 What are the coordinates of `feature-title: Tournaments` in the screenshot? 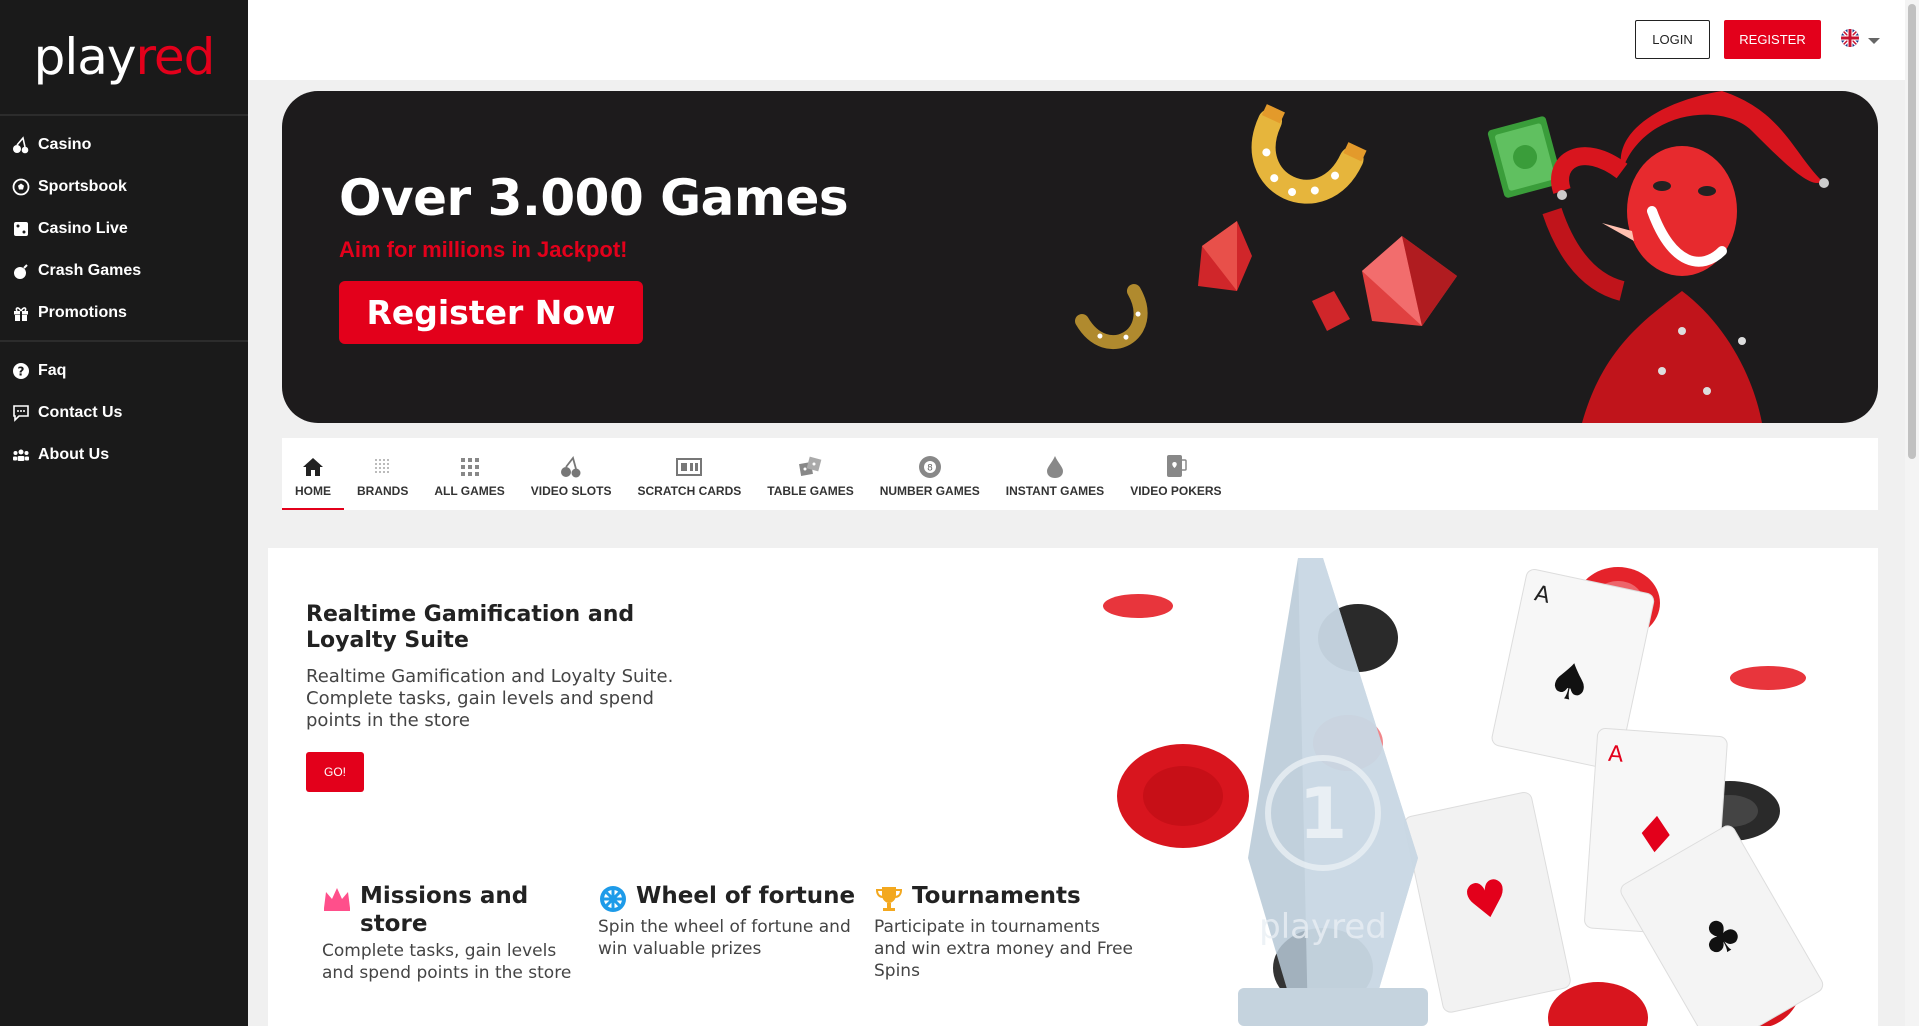 It's located at (996, 896).